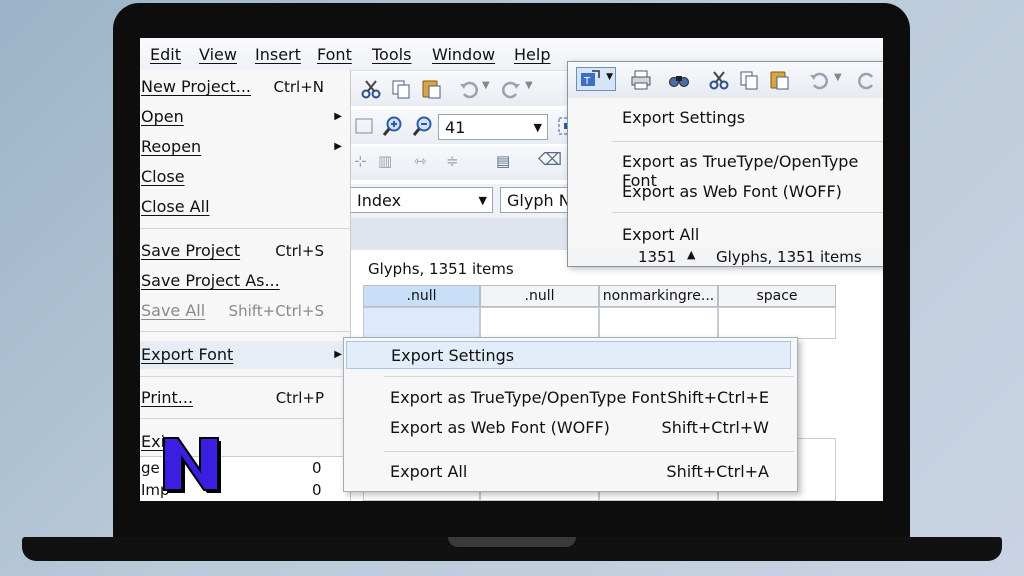 This screenshot has height=576, width=1024. I want to click on sort-up-icon: ▲, so click(691, 254).